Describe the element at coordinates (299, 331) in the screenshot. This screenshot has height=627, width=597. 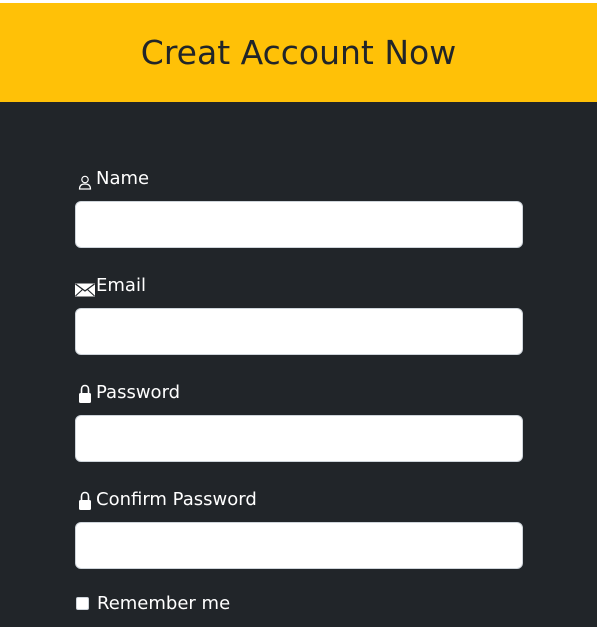
I see `email-input` at that location.